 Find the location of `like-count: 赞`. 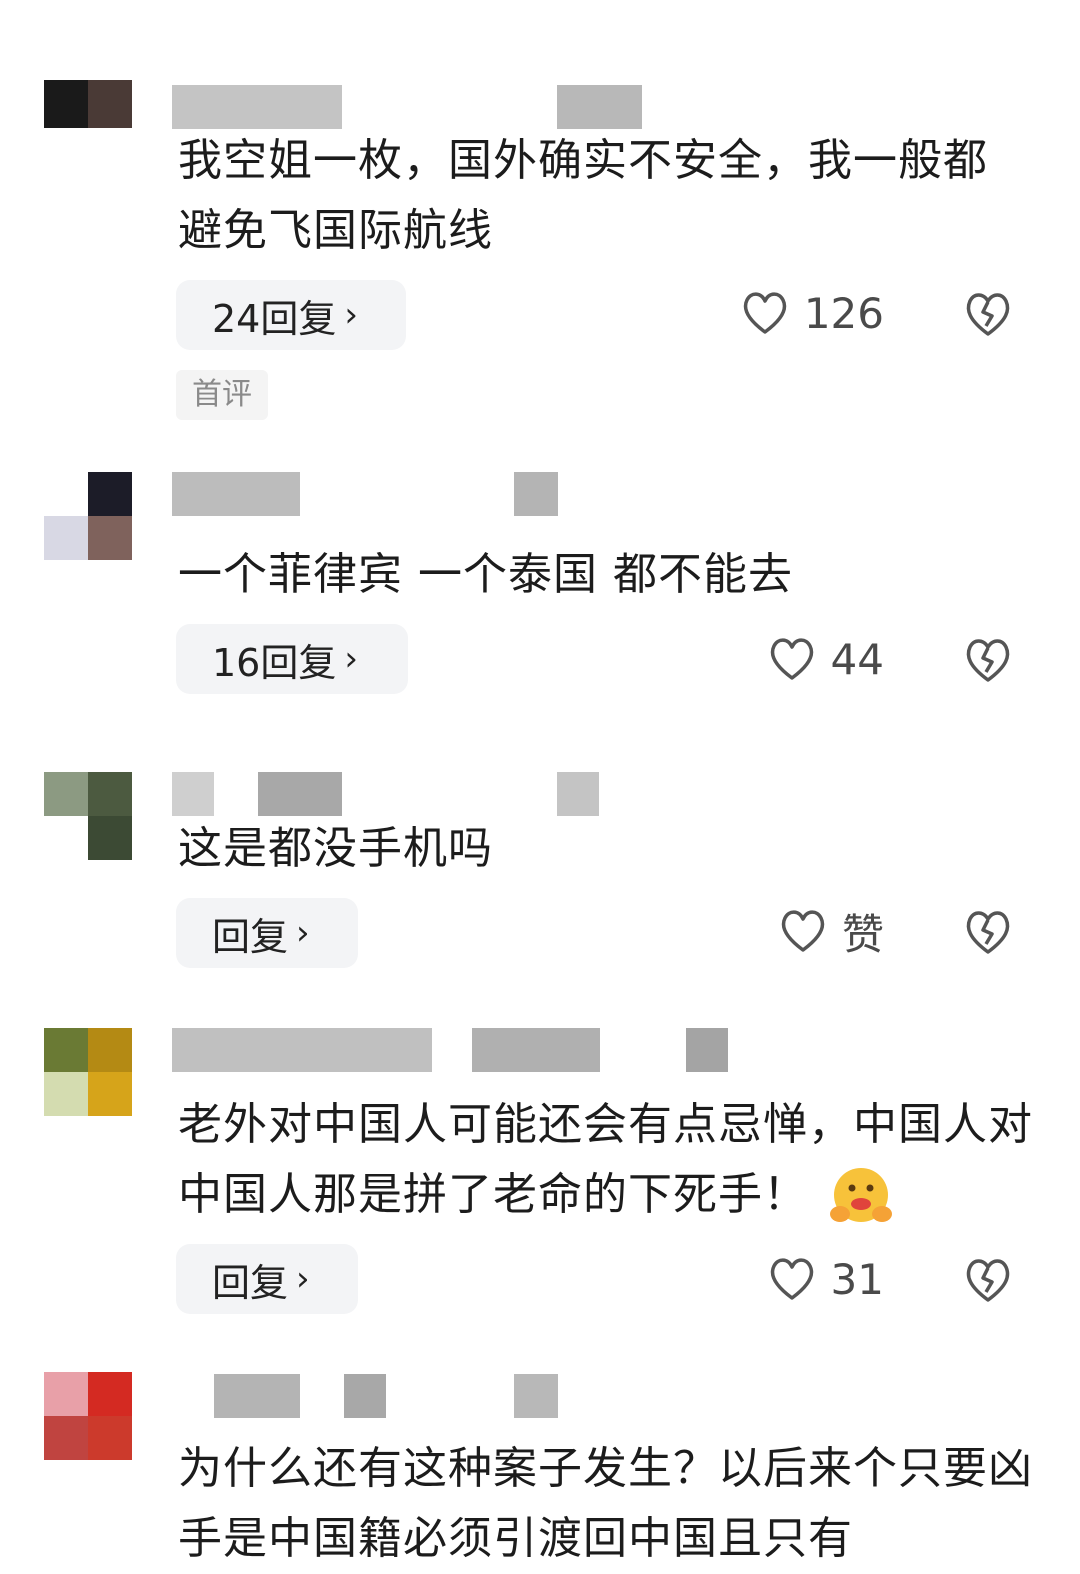

like-count: 赞 is located at coordinates (862, 934).